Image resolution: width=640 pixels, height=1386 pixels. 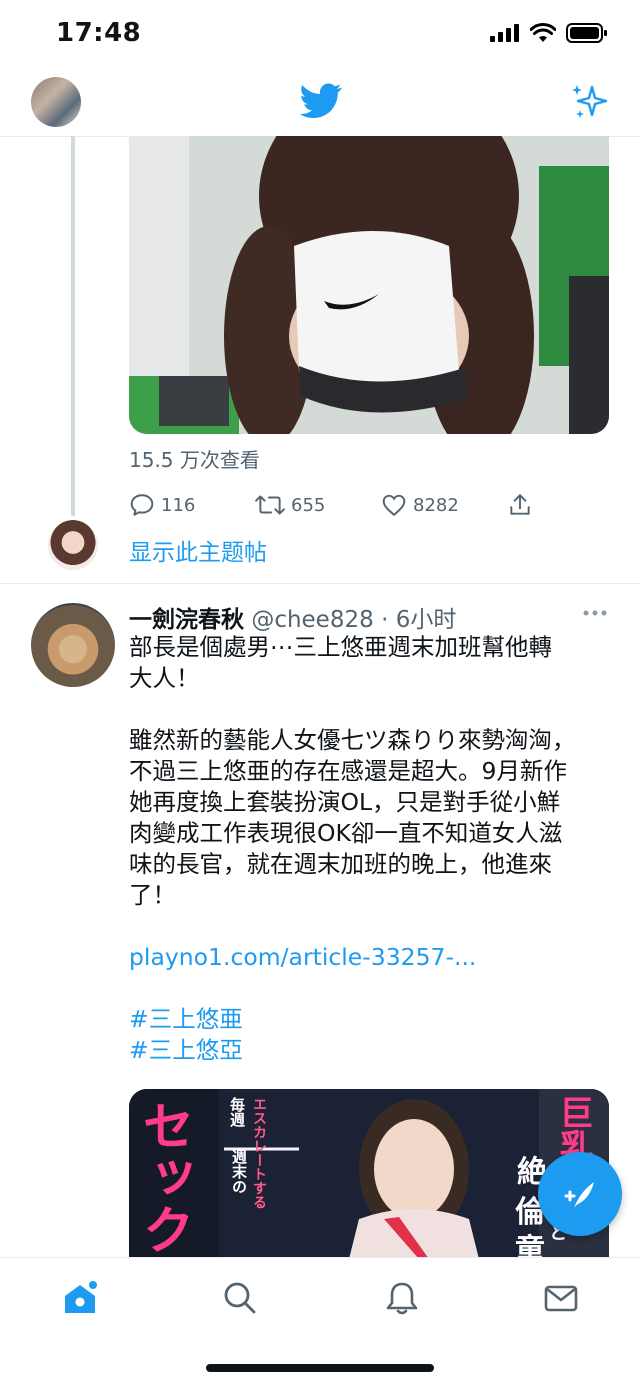 I want to click on tweet-separator, so click(x=320, y=583).